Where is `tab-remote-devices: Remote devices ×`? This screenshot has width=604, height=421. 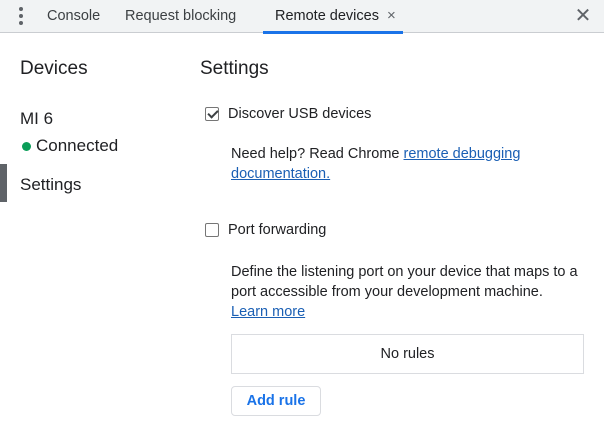
tab-remote-devices: Remote devices × is located at coordinates (333, 17).